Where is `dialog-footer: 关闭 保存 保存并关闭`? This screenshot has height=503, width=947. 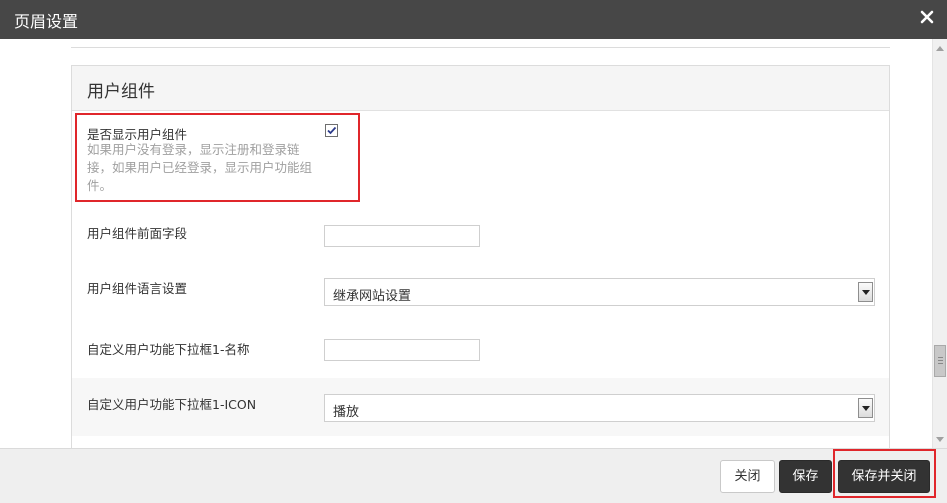
dialog-footer: 关闭 保存 保存并关闭 is located at coordinates (473, 475).